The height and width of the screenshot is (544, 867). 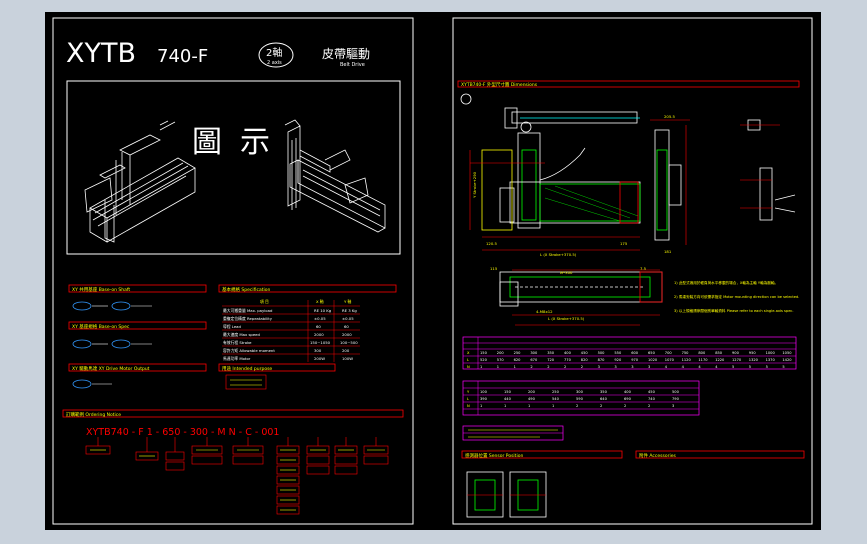 What do you see at coordinates (657, 455) in the screenshot?
I see `sec-accessories-title: 附件 Accessories` at bounding box center [657, 455].